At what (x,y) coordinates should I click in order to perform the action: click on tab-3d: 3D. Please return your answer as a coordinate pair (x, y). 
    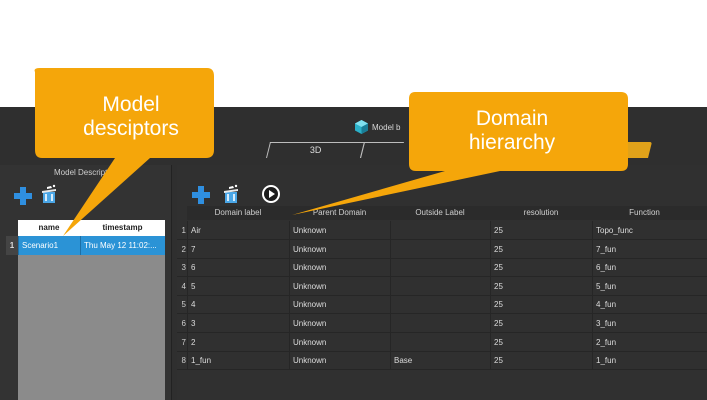
    Looking at the image, I should click on (315, 150).